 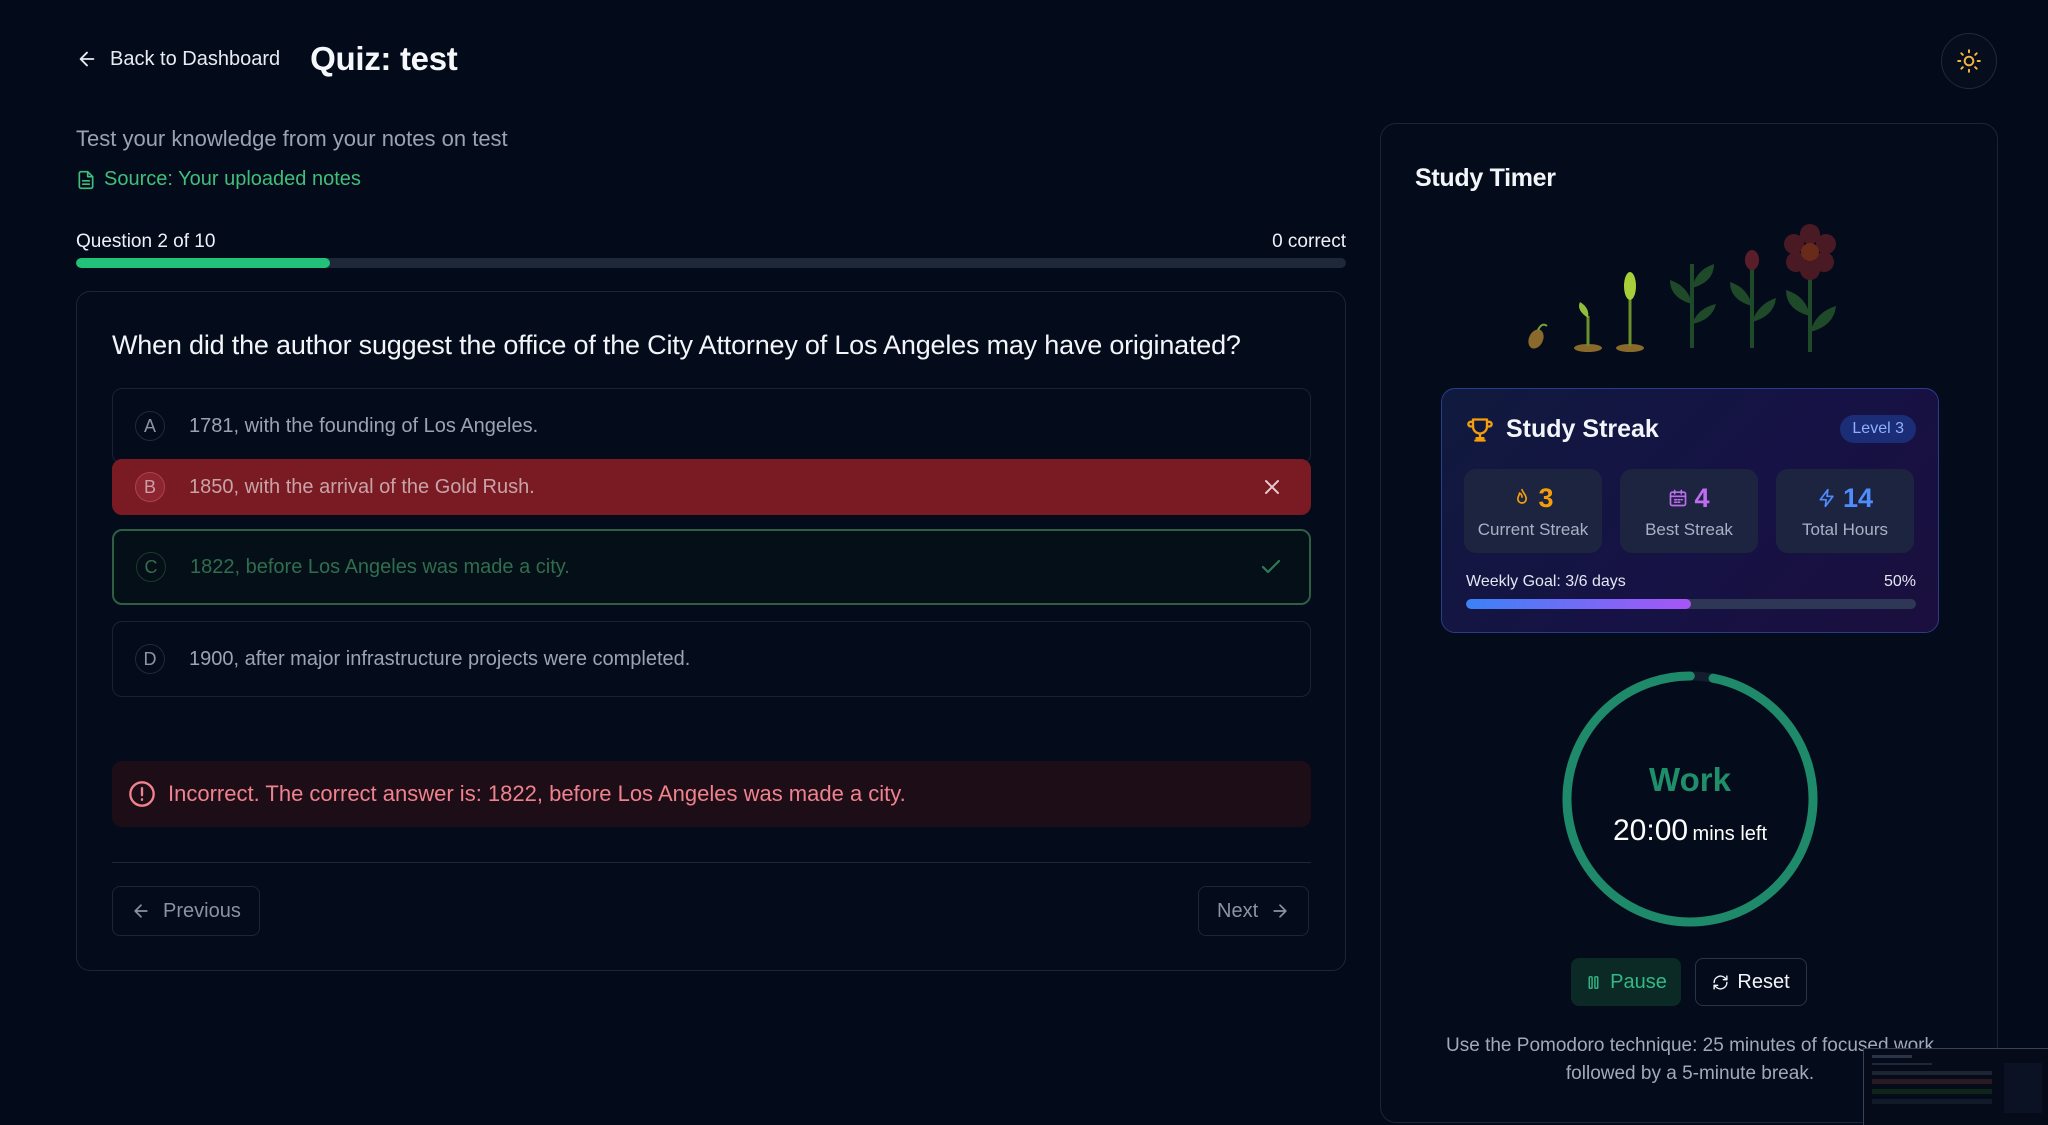 I want to click on checkmark-icon, so click(x=1271, y=566).